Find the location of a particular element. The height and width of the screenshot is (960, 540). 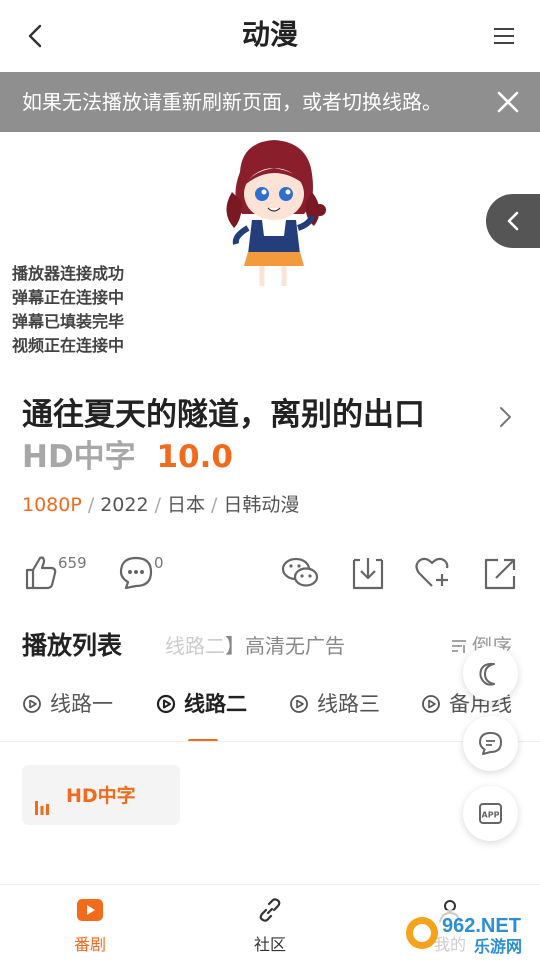

episode-label: HD中字 is located at coordinates (101, 796).